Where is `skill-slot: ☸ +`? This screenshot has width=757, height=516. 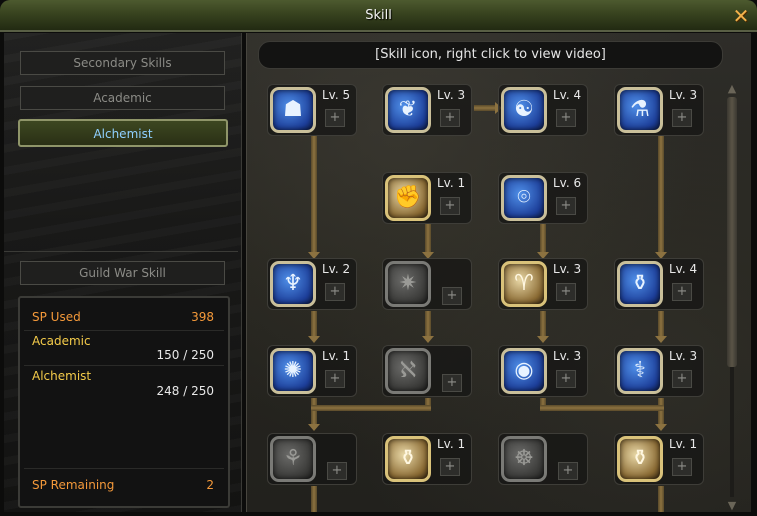 skill-slot: ☸ + is located at coordinates (543, 459).